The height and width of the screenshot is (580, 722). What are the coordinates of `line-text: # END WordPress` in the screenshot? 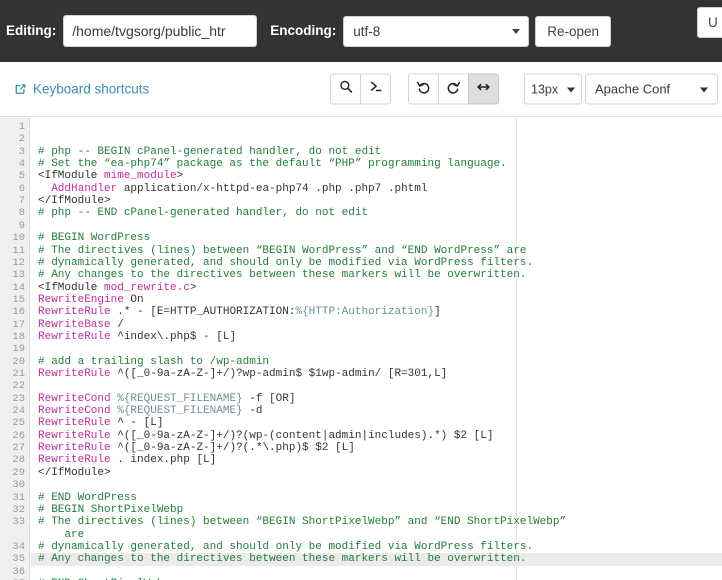 It's located at (87, 498).